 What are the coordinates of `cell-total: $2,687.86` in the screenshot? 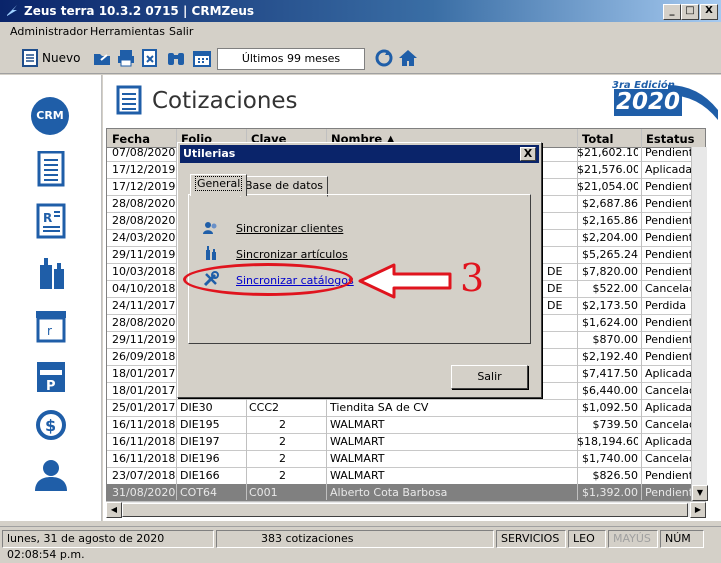 It's located at (610, 203).